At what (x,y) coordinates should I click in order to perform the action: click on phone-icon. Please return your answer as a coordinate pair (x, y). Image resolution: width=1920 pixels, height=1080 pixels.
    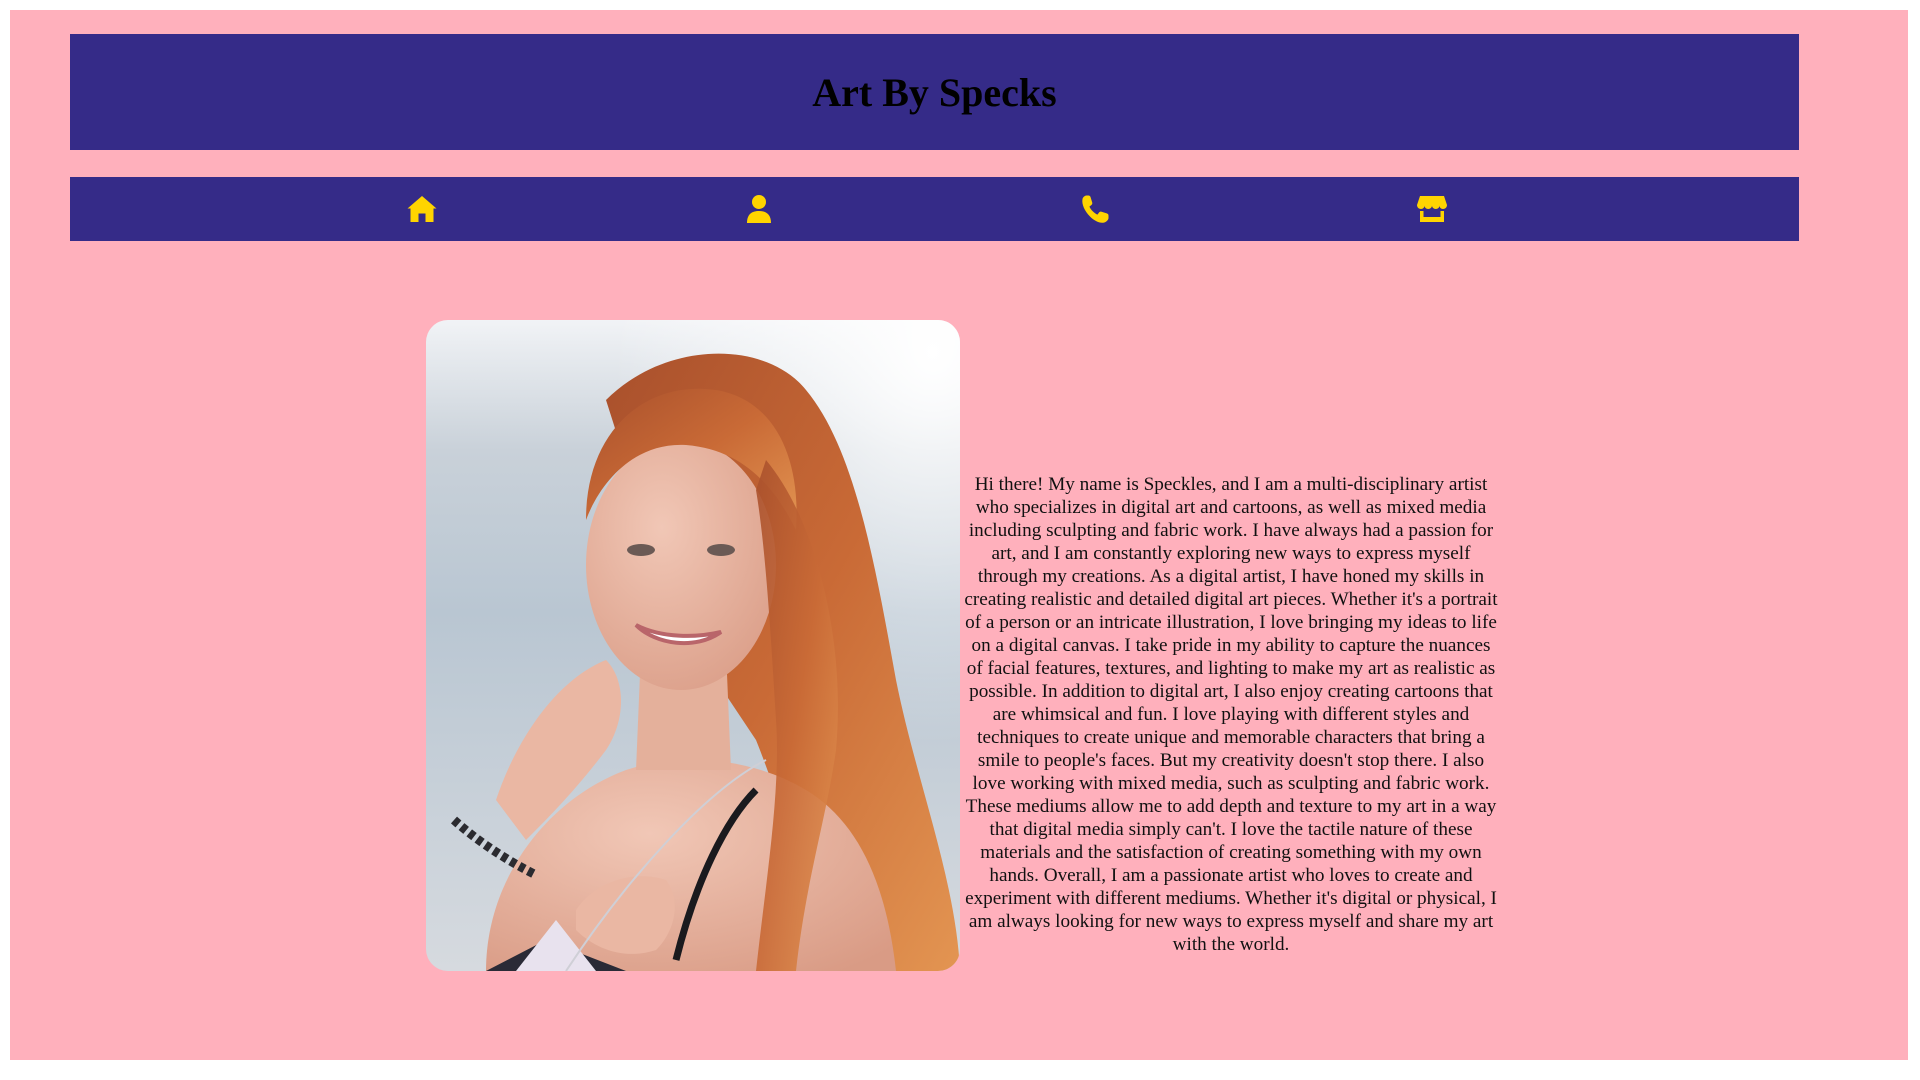
    Looking at the image, I should click on (1095, 209).